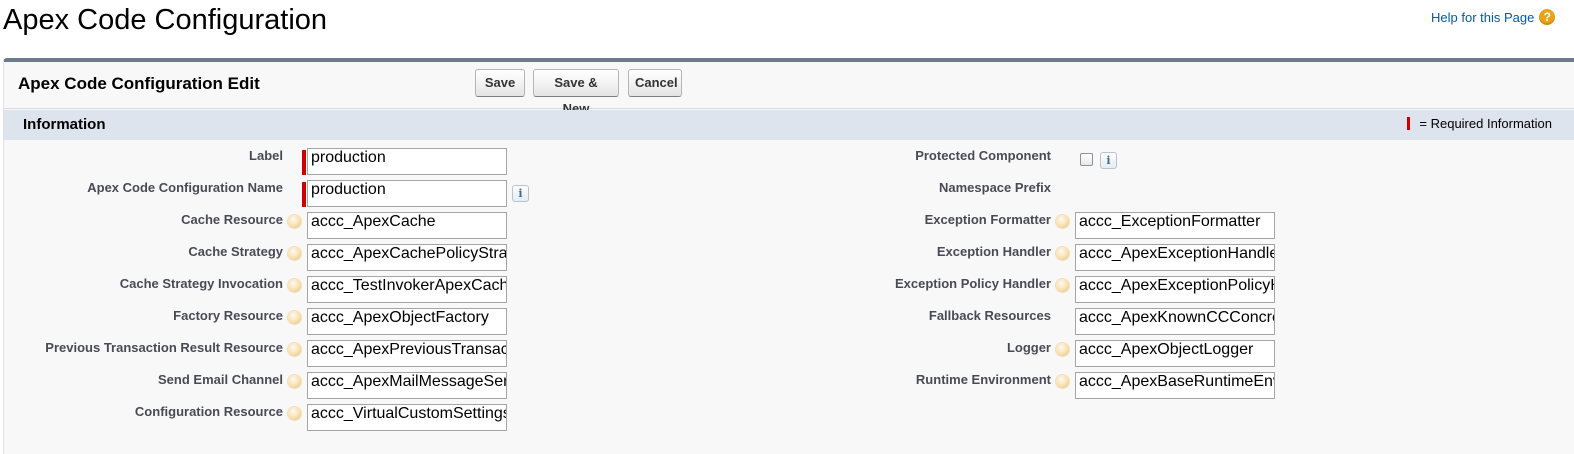 This screenshot has height=454, width=1574. What do you see at coordinates (987, 219) in the screenshot?
I see `exception-formatter-label: Exception Formatter` at bounding box center [987, 219].